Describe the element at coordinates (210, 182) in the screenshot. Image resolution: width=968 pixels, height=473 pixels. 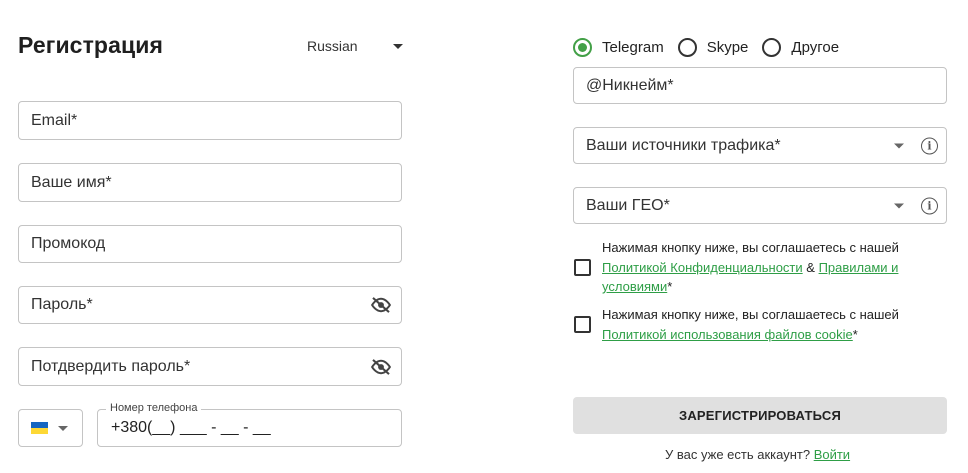
I see `name-field: Ваше имя*` at that location.